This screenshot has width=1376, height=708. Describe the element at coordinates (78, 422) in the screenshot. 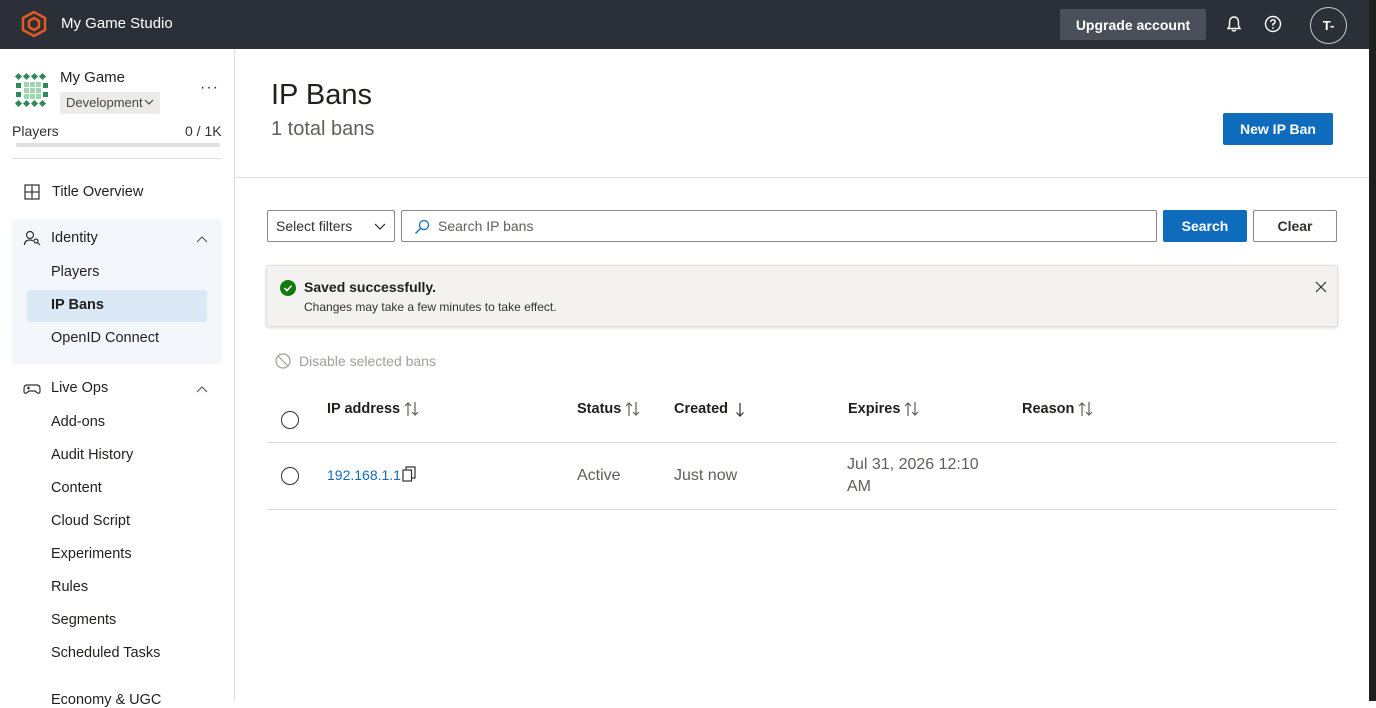

I see `sidebar-item-add-ons: Add-ons` at that location.